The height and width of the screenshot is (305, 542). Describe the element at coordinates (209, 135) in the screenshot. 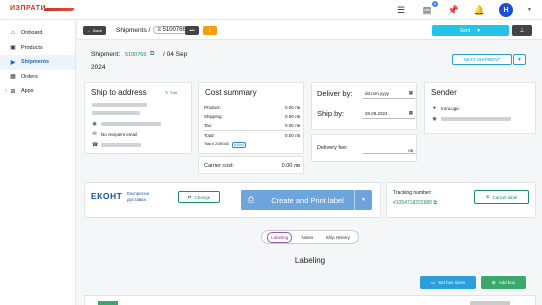

I see `total-label: Total:` at that location.